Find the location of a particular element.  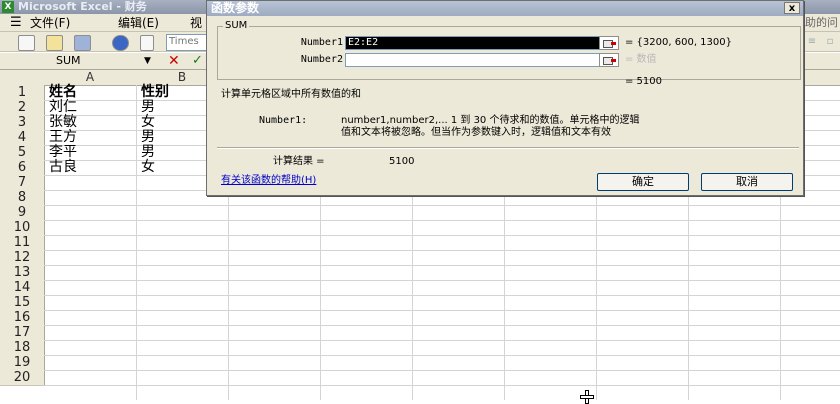

menu-icon: ☰ is located at coordinates (16, 23).